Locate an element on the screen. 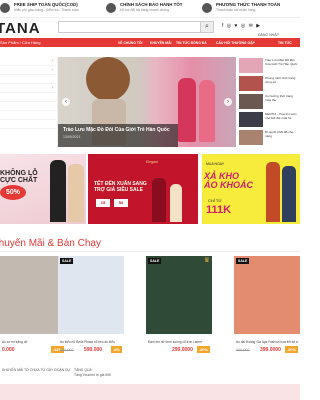 The height and width of the screenshot is (400, 320). product-old-price: 599.000 is located at coordinates (67, 350).